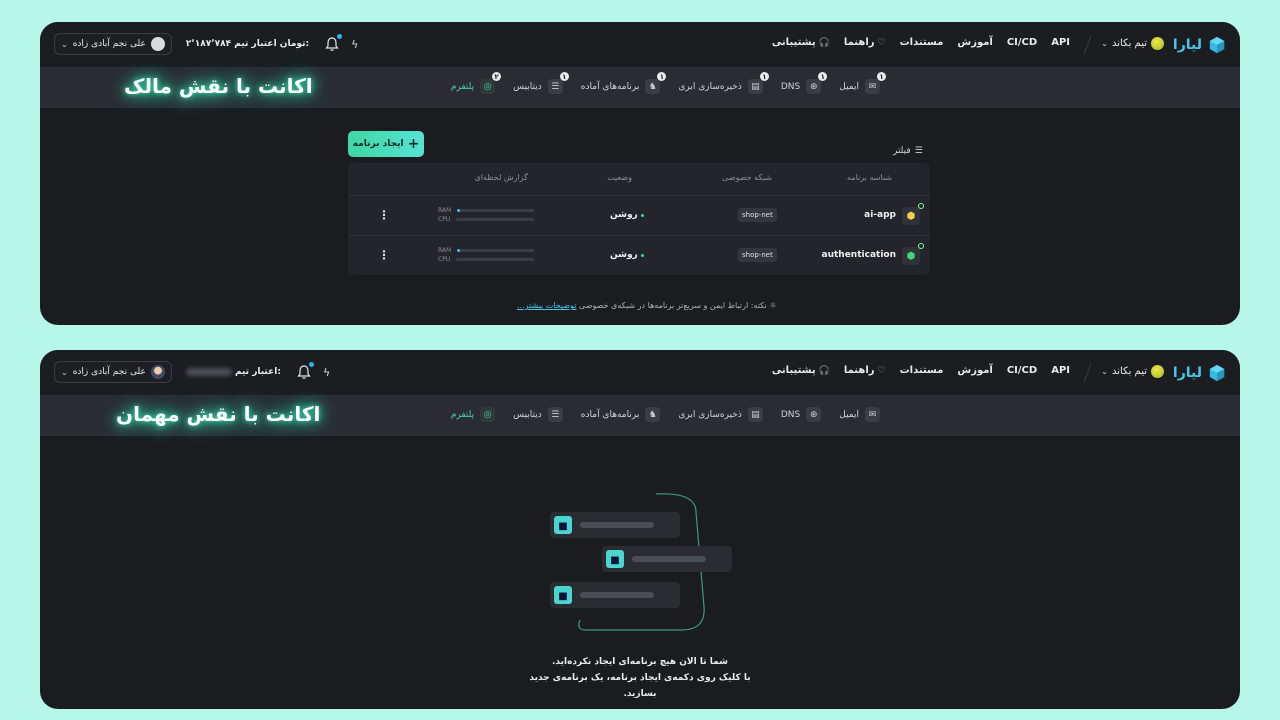  I want to click on tip-bulb-icon: ☼, so click(773, 305).